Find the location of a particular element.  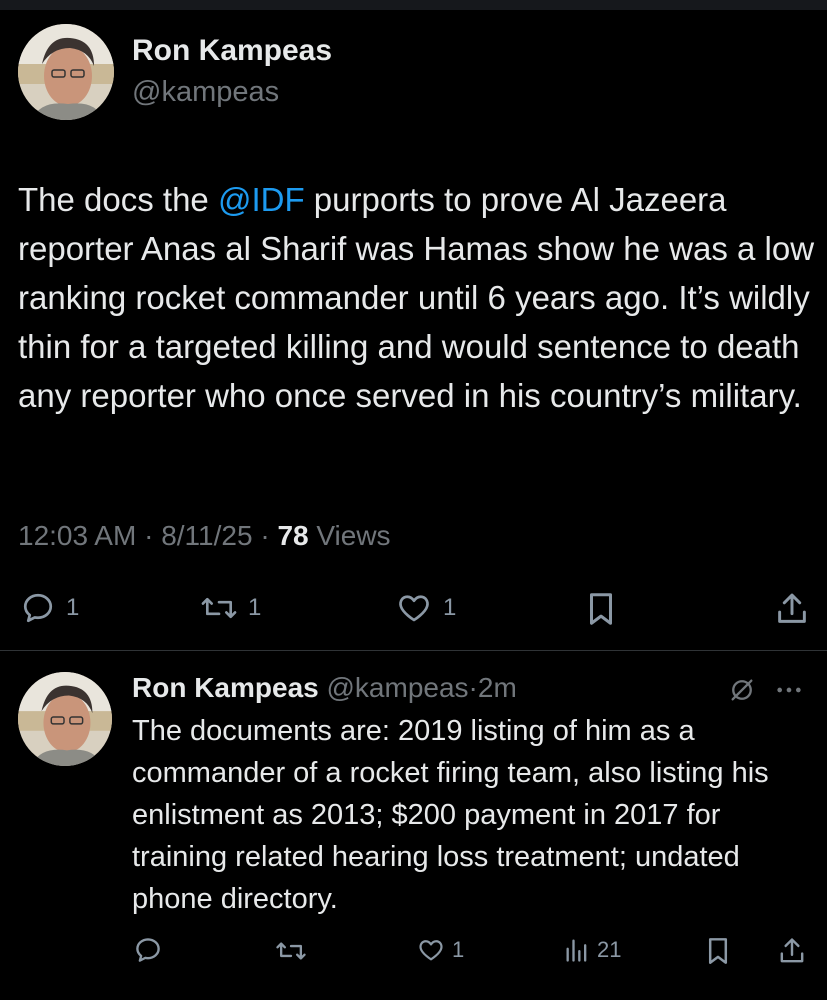

grok-slash-icon is located at coordinates (742, 690).